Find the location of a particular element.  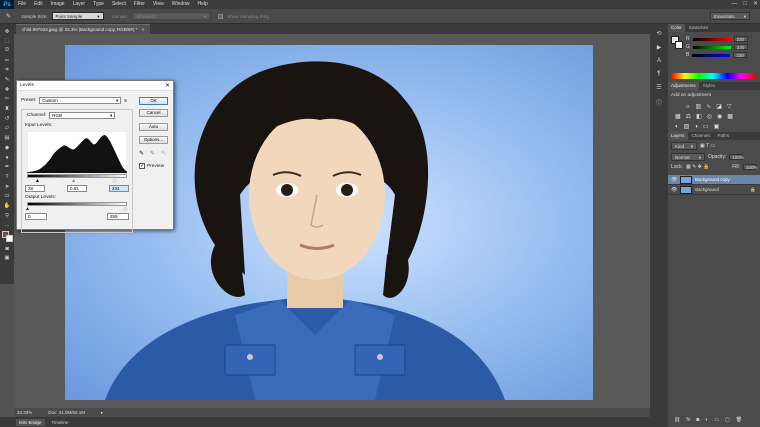

color-swatches is located at coordinates (7, 237).